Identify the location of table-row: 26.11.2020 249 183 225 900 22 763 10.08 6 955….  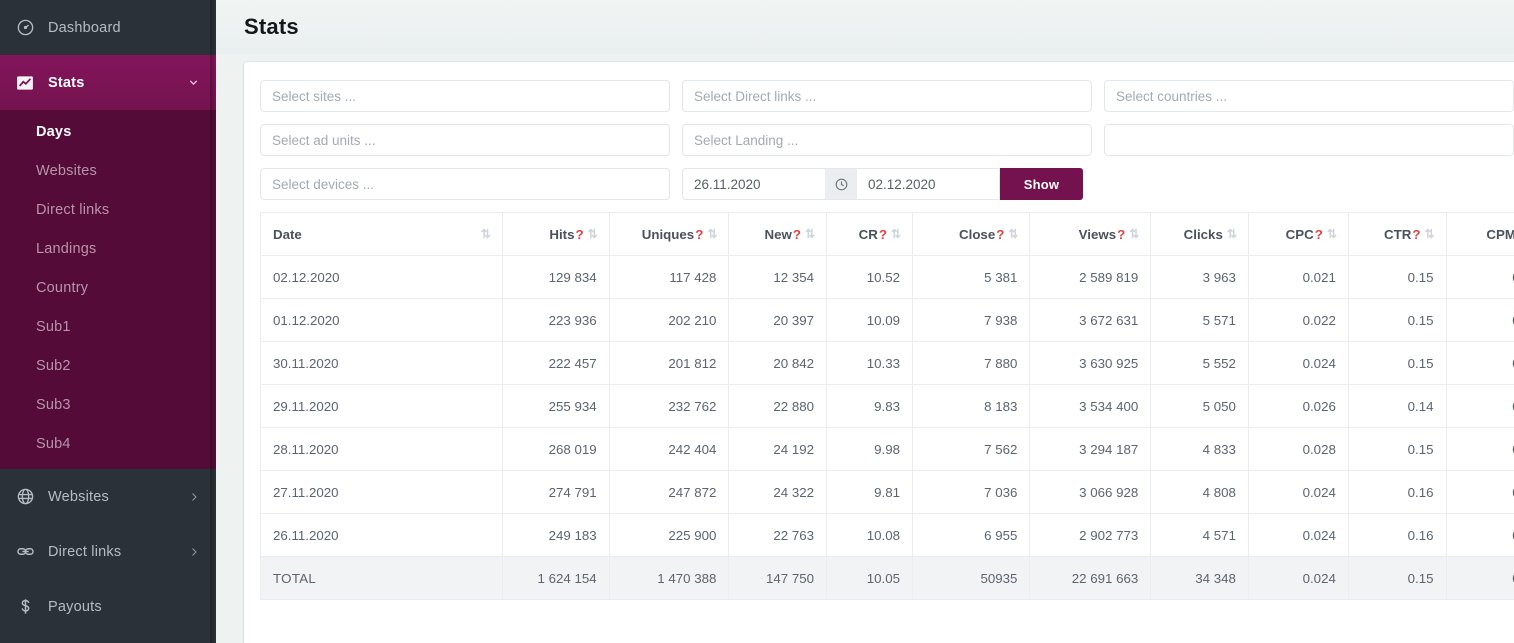
(887, 535).